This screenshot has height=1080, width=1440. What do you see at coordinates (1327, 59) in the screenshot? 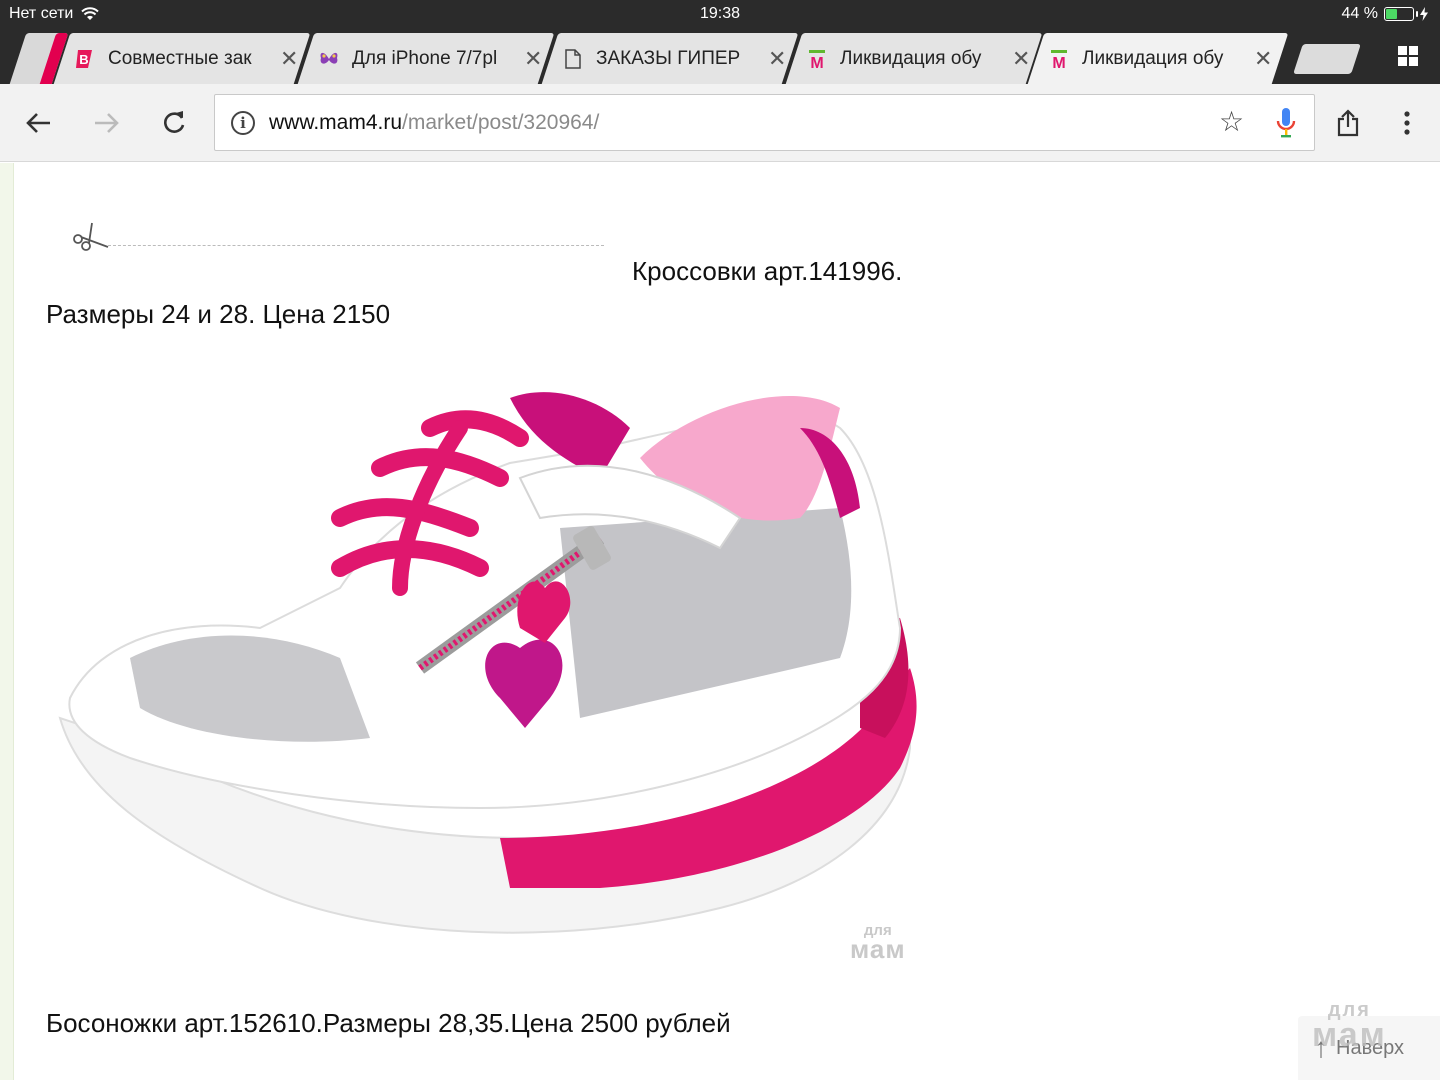
I see `new-tab-button` at bounding box center [1327, 59].